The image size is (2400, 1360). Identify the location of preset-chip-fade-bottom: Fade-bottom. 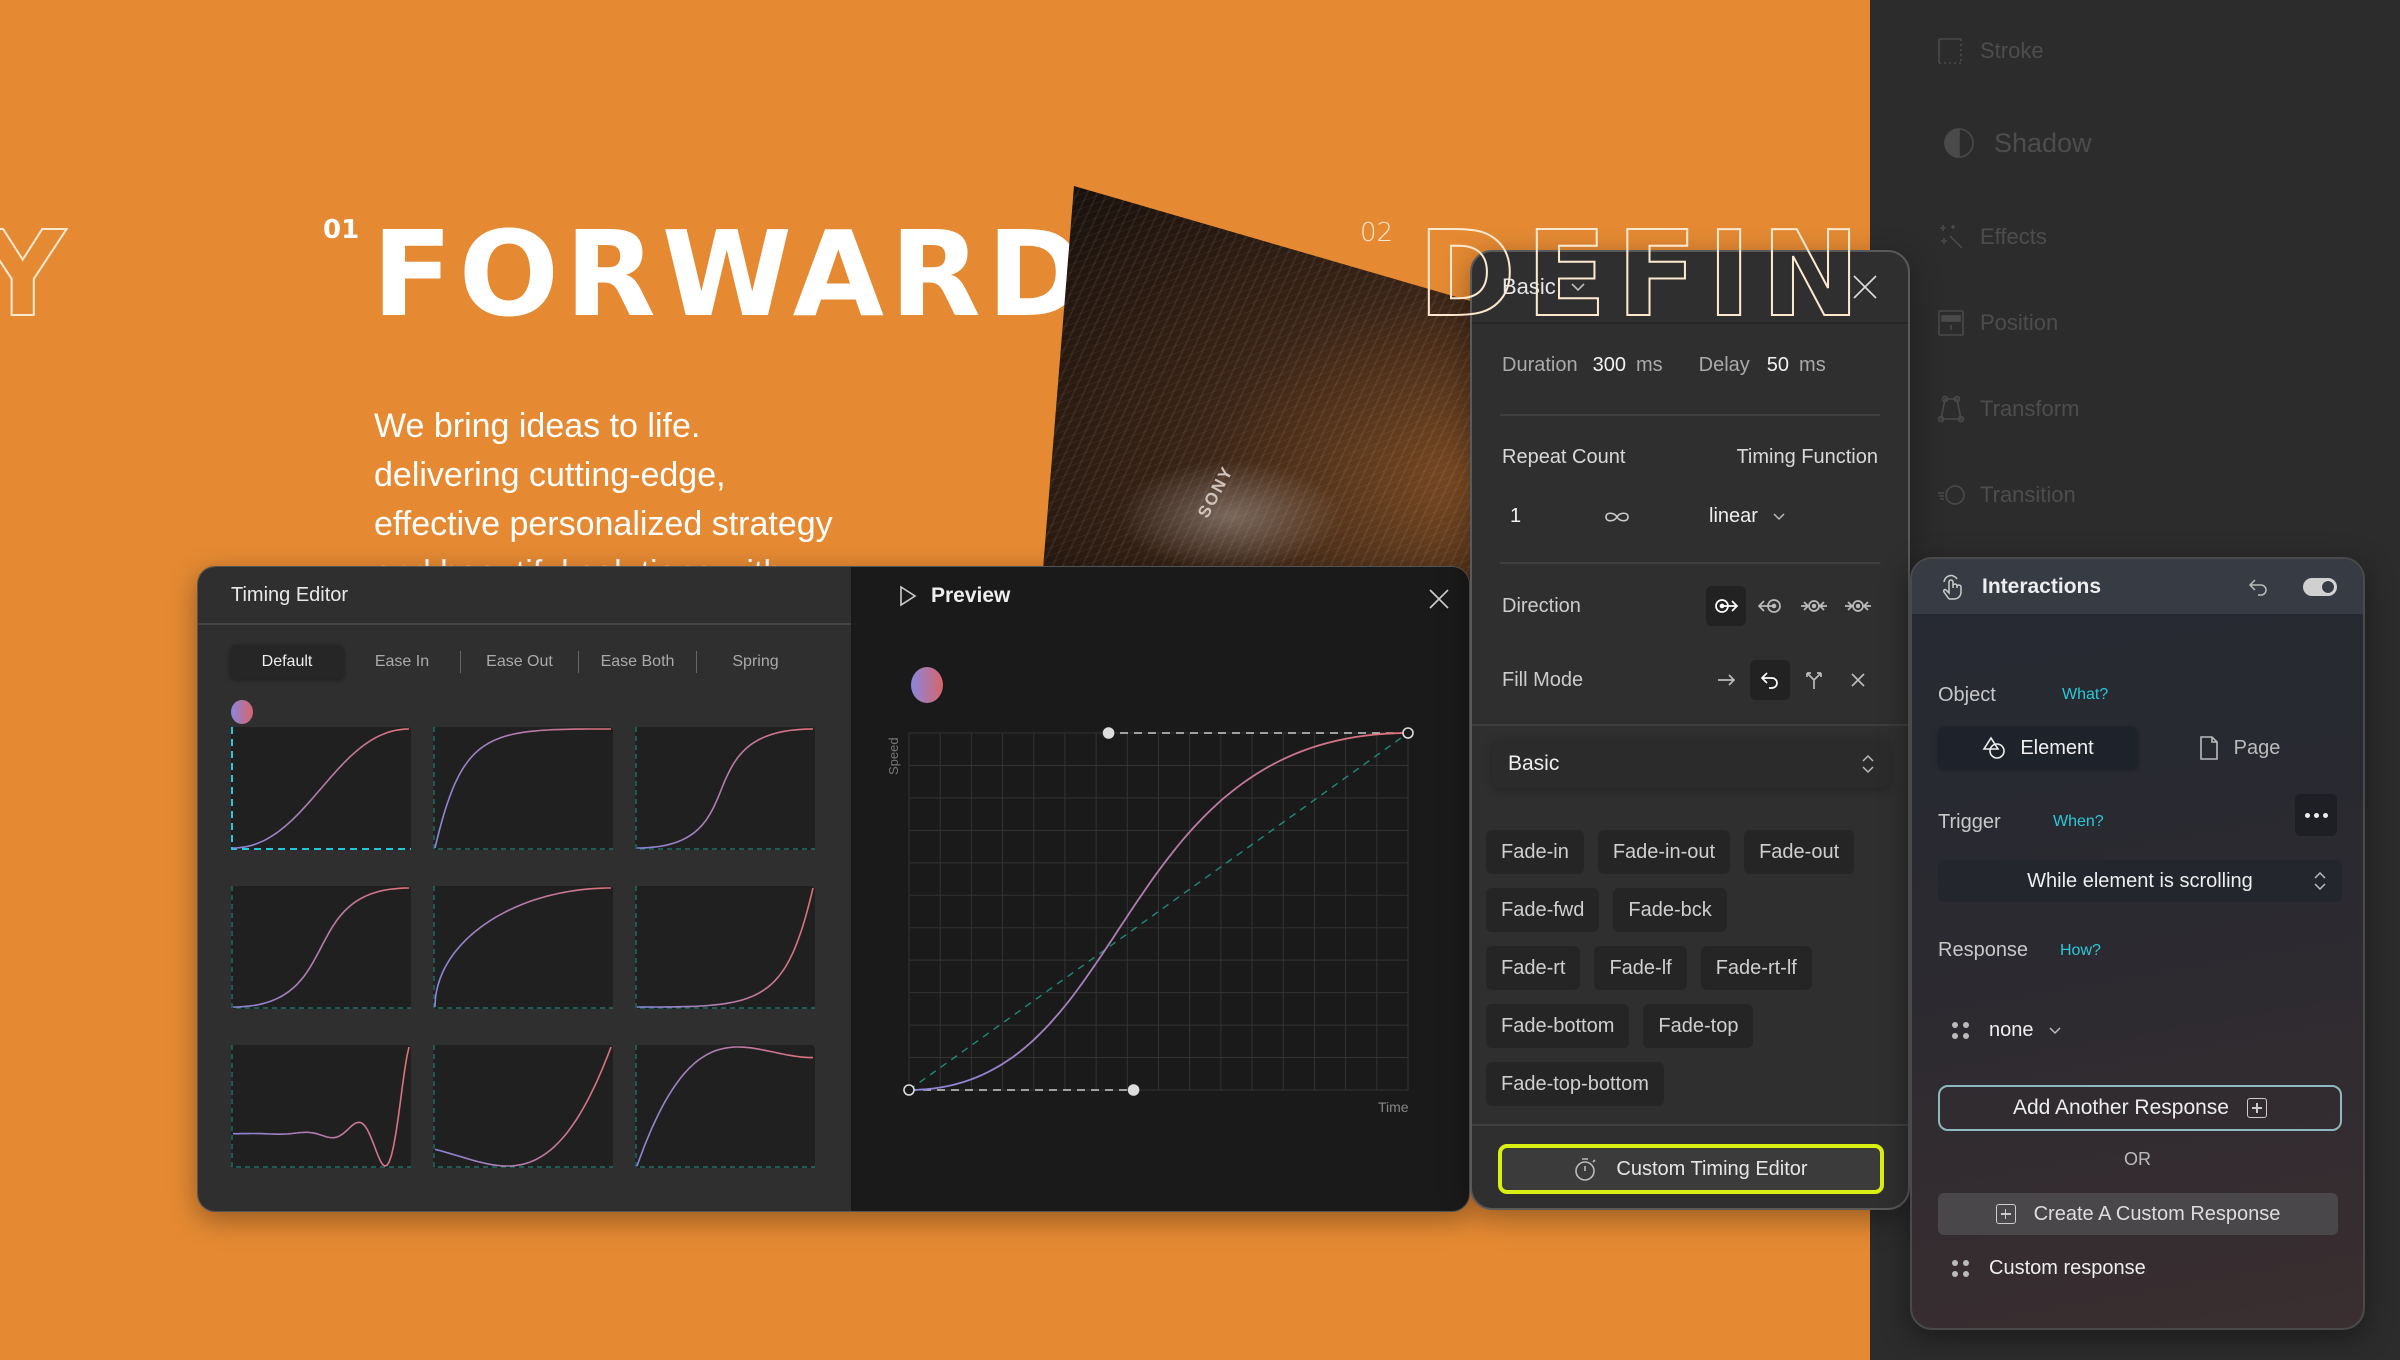
(1558, 1026).